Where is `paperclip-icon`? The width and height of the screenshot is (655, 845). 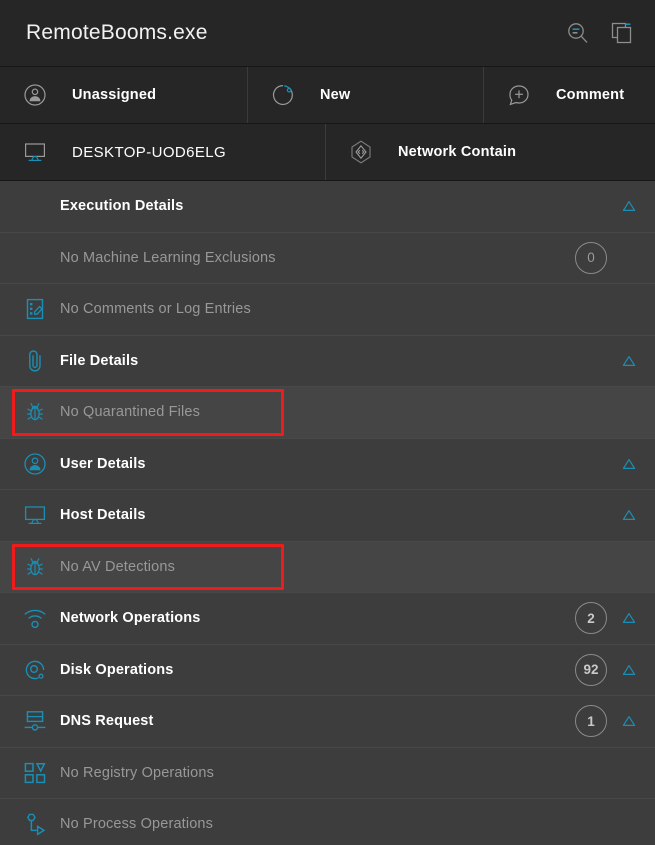 paperclip-icon is located at coordinates (35, 361).